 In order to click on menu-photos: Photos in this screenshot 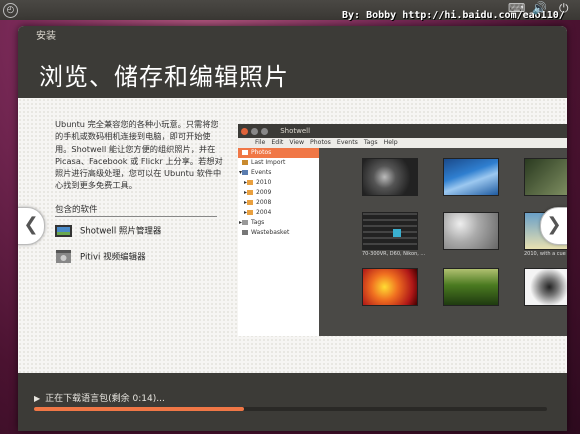, I will do `click(320, 142)`.